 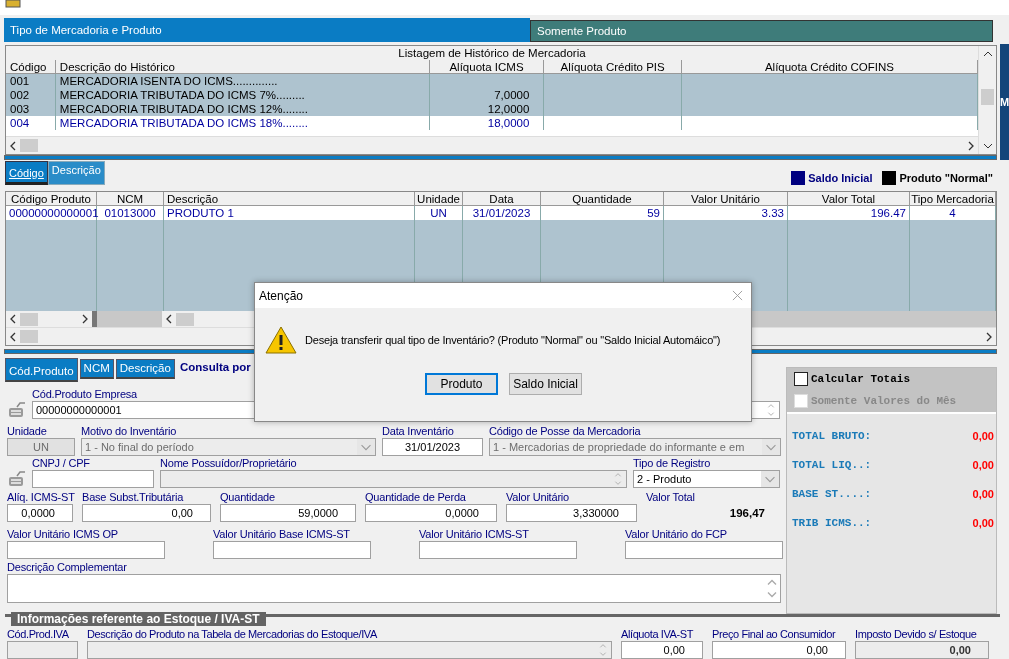 What do you see at coordinates (133, 497) in the screenshot?
I see `field-label: Base Subst.Tributária` at bounding box center [133, 497].